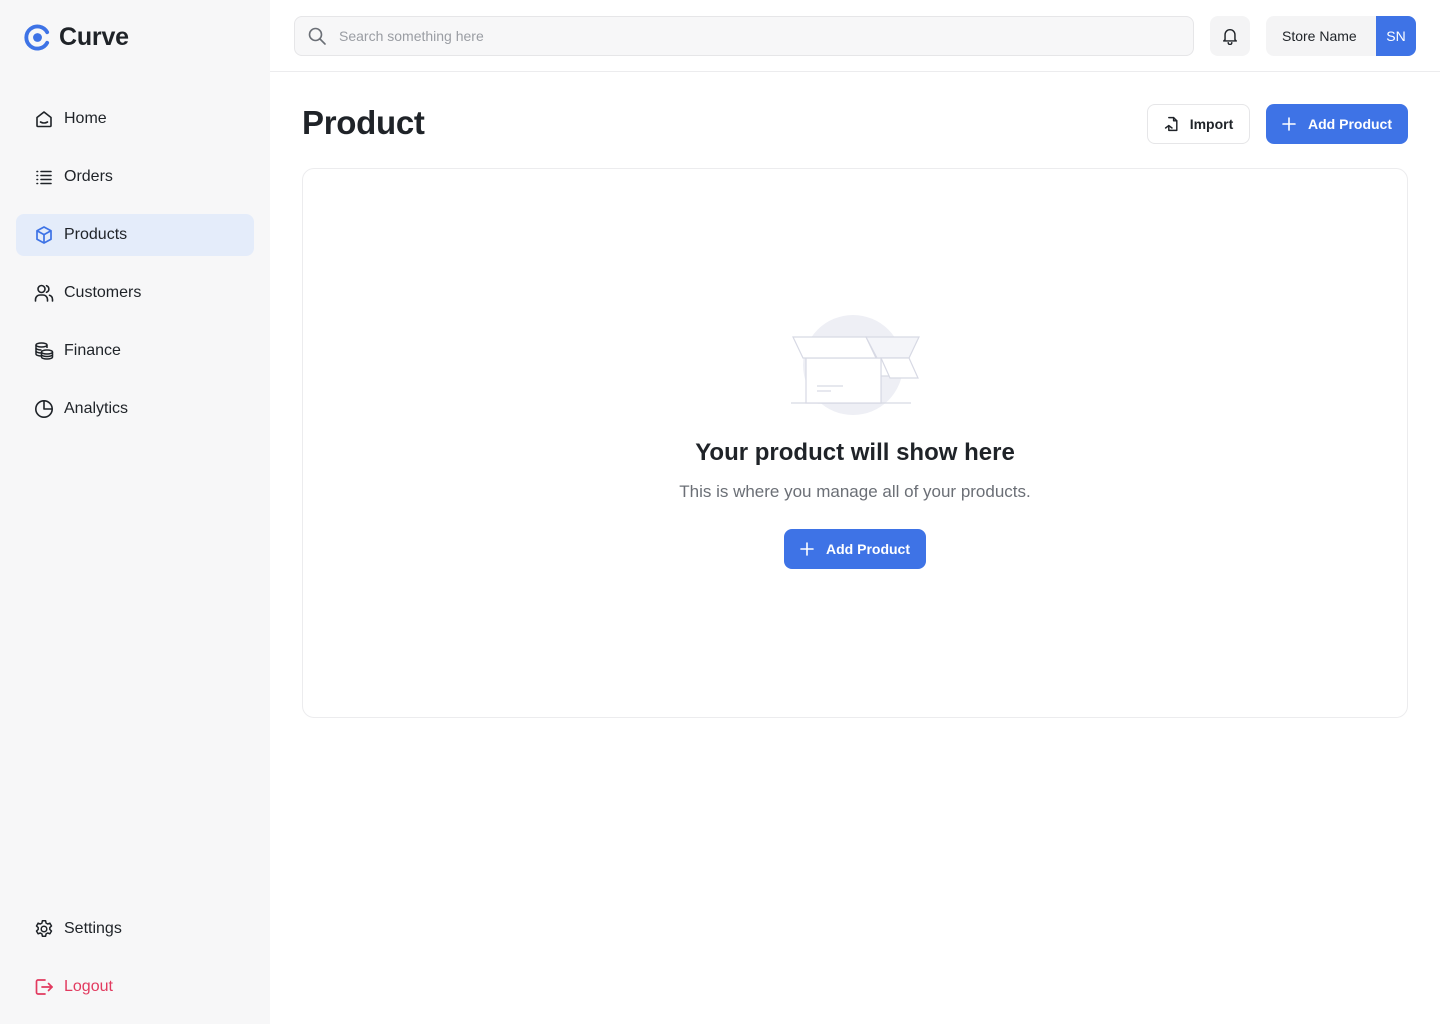 This screenshot has width=1440, height=1024. I want to click on sidebar-item-label: Logout, so click(88, 986).